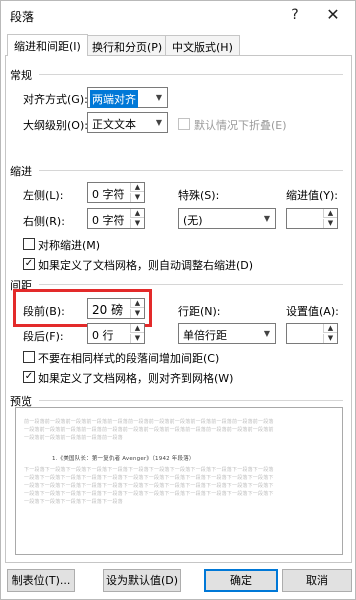 Image resolution: width=356 pixels, height=600 pixels. What do you see at coordinates (191, 284) in the screenshot?
I see `spacing-separator` at bounding box center [191, 284].